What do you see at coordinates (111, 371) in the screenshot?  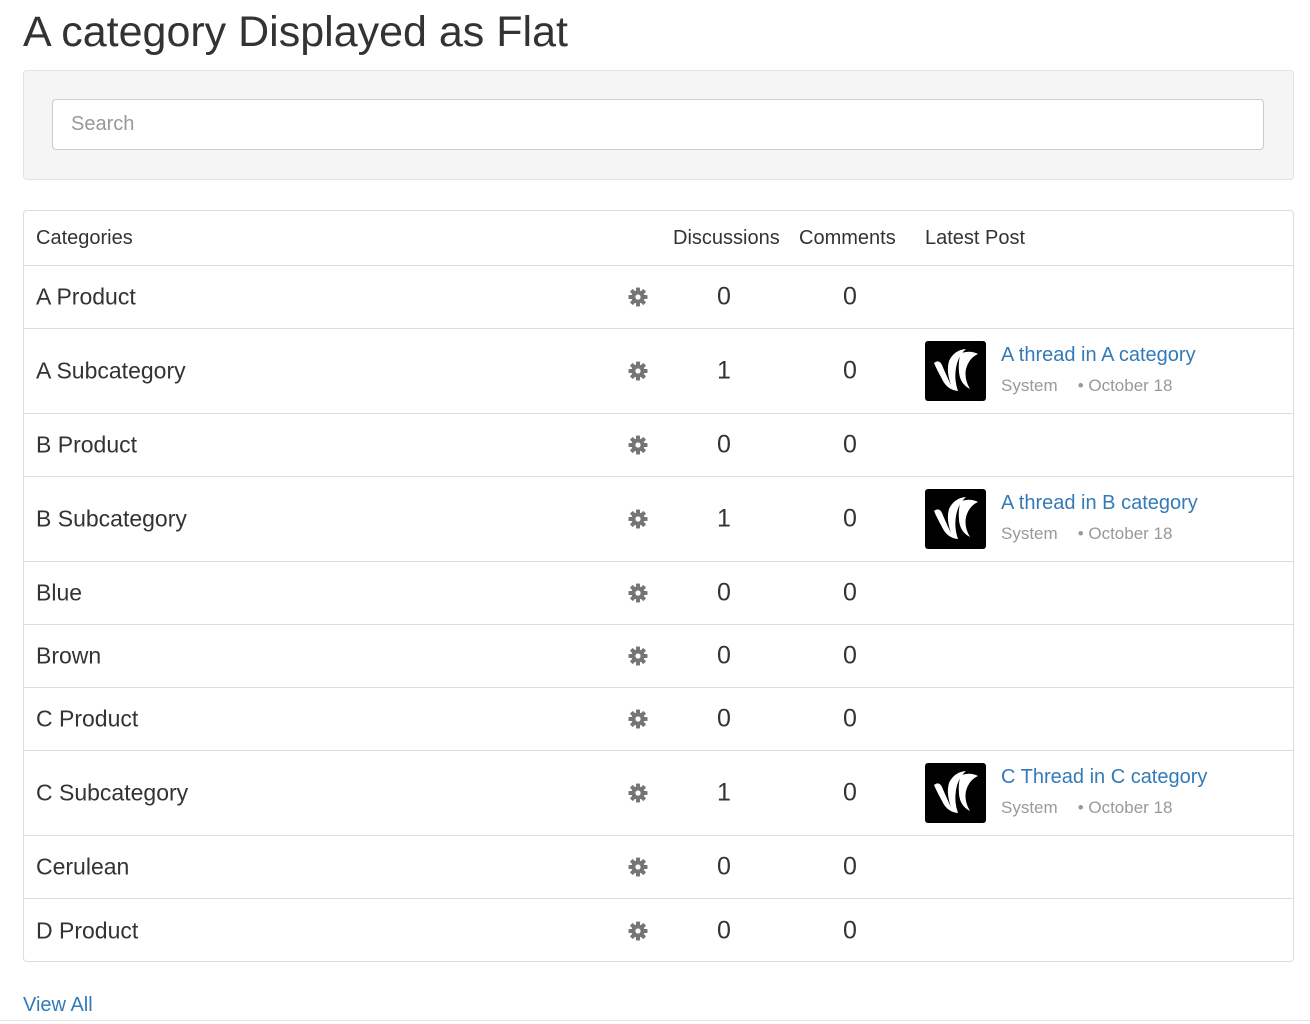 I see `category-name-link: A Subcategory` at bounding box center [111, 371].